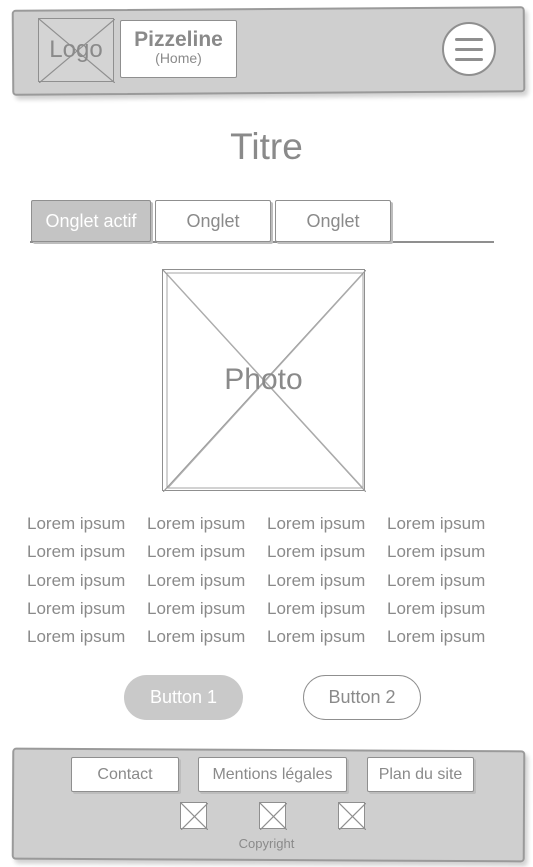  I want to click on copyright-text: Copyright, so click(266, 843).